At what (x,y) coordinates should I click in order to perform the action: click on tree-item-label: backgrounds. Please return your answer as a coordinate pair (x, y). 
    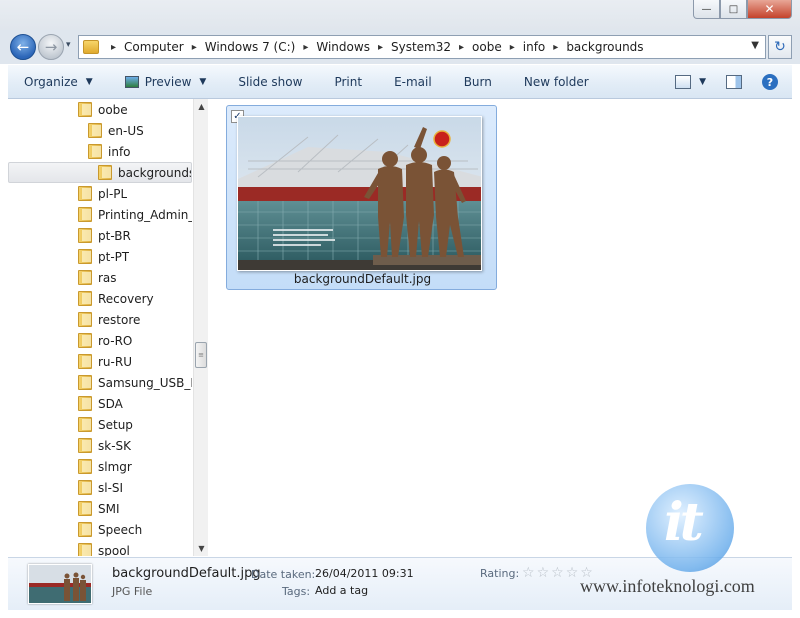
    Looking at the image, I should click on (154, 172).